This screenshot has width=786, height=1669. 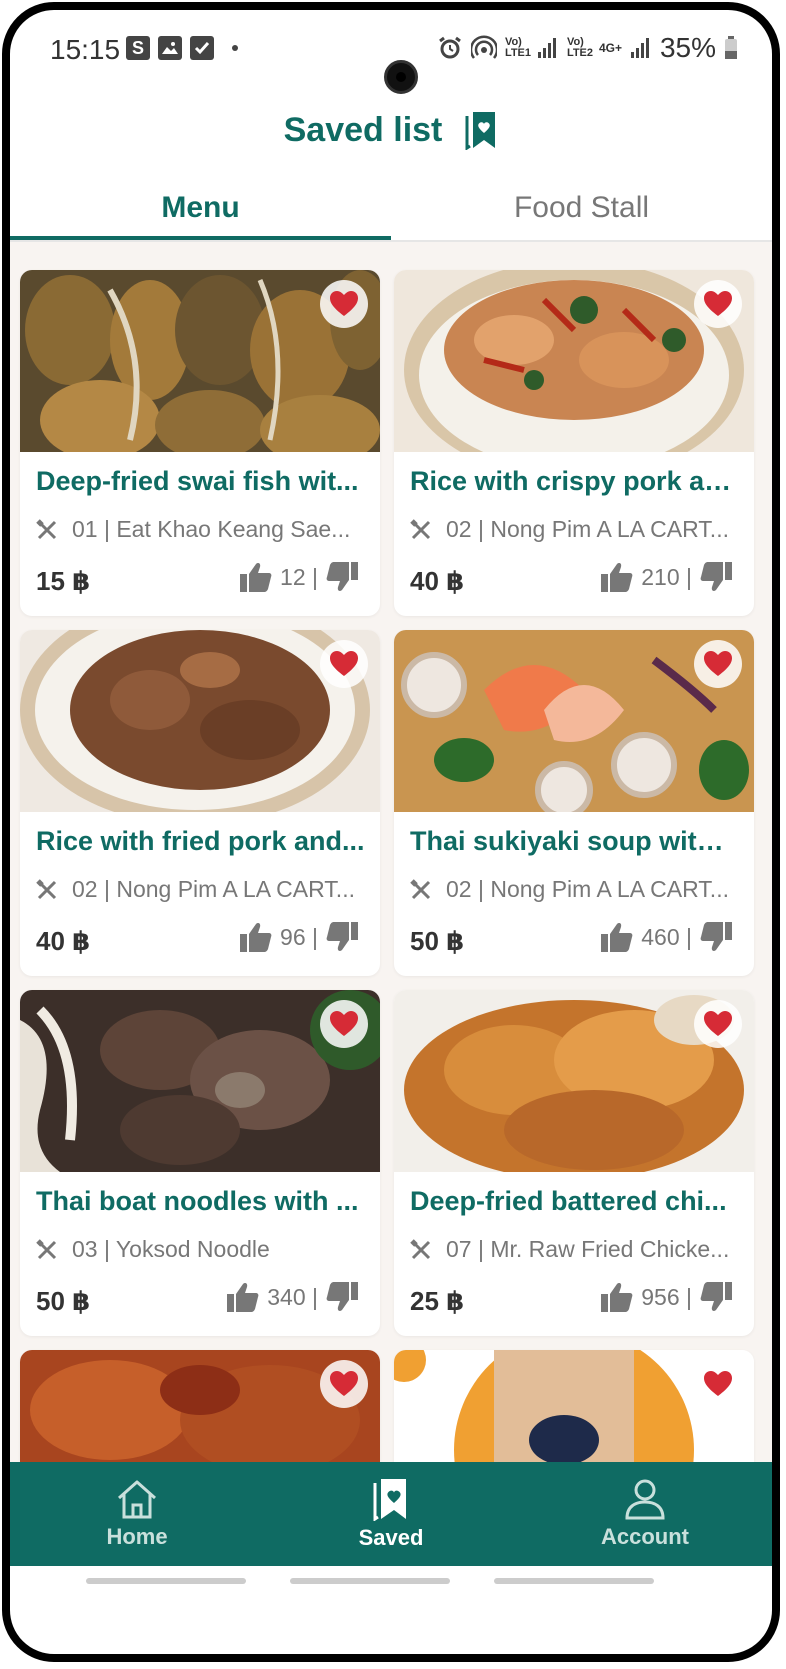 I want to click on item-price: 25 ฿, so click(x=437, y=1301).